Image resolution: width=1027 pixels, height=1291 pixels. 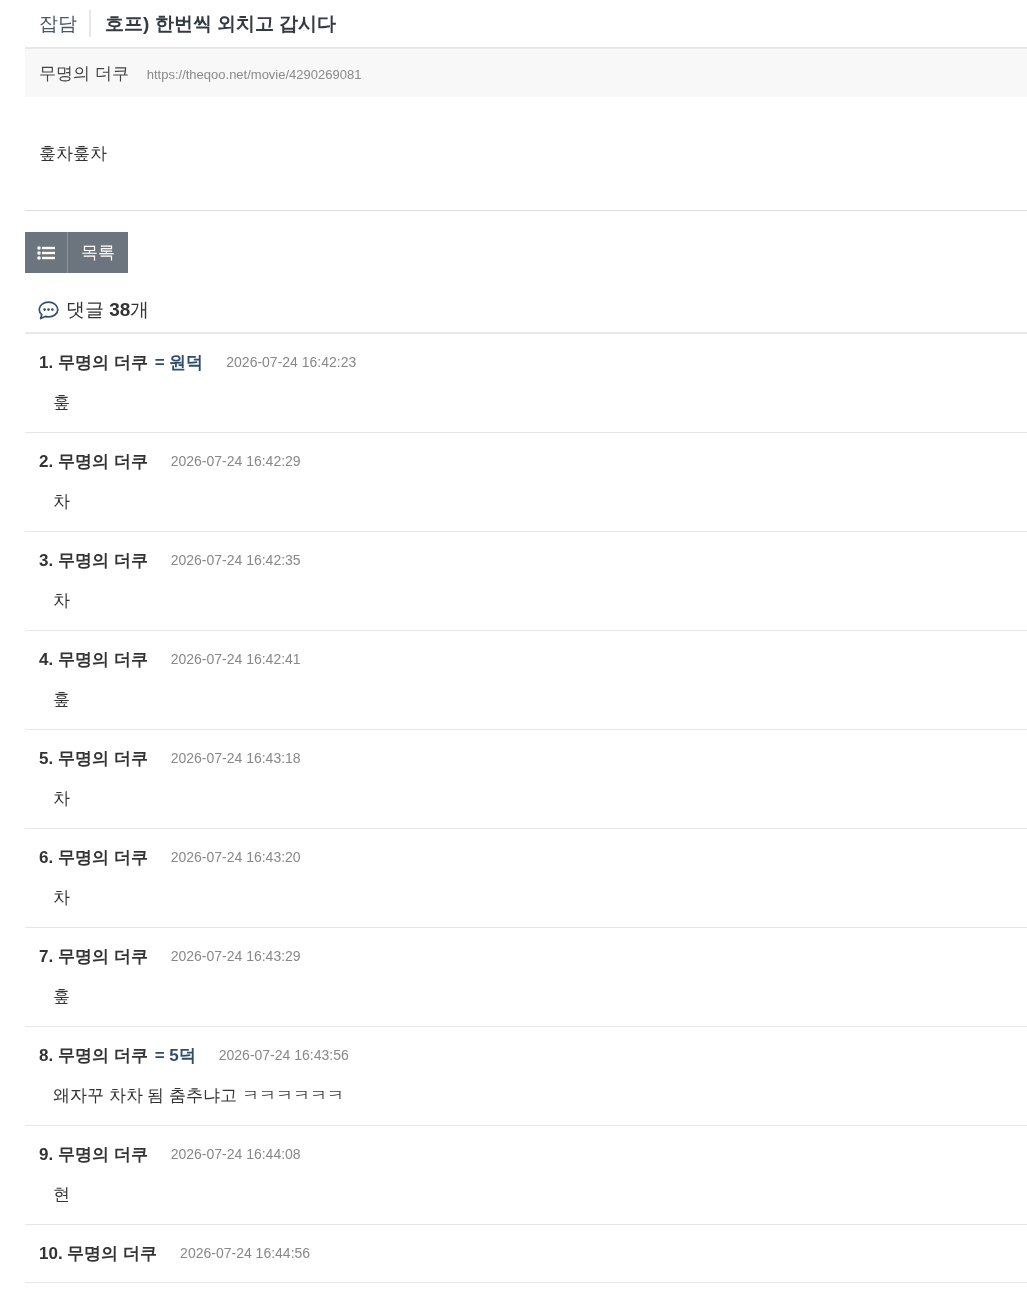 What do you see at coordinates (221, 23) in the screenshot?
I see `post-title: 호프) 한번씩 외치고 갑시다` at bounding box center [221, 23].